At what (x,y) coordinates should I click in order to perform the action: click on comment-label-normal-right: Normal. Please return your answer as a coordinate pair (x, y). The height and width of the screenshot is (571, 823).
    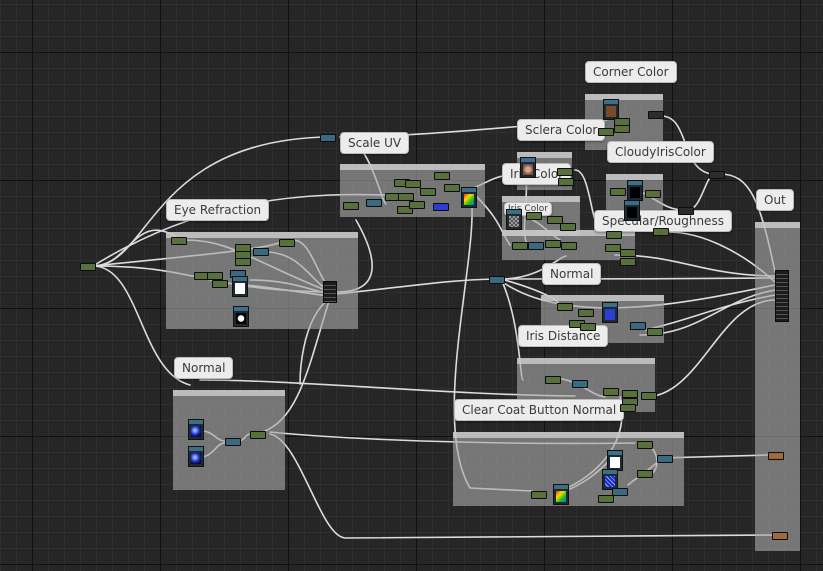
    Looking at the image, I should click on (572, 274).